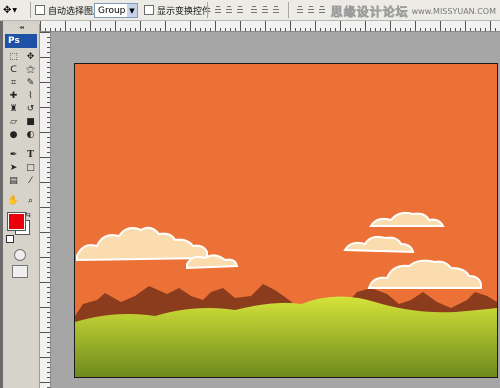 The image size is (500, 388). Describe the element at coordinates (21, 27) in the screenshot. I see `toolbox-grip: ◂◂` at that location.